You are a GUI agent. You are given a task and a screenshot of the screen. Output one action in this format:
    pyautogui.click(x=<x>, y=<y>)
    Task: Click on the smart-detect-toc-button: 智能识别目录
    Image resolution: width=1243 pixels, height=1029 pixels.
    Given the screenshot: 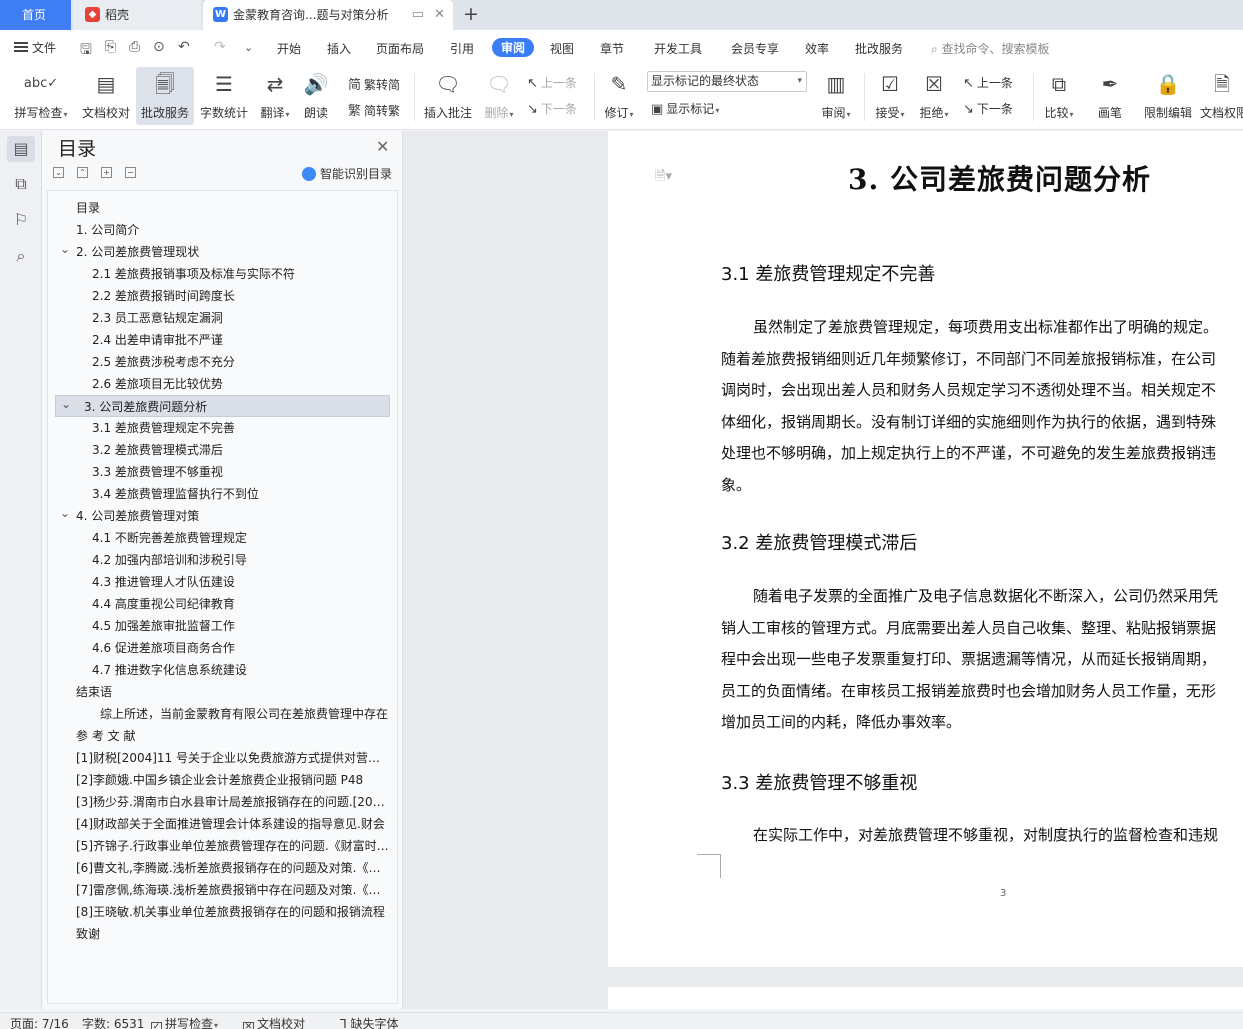 What is the action you would take?
    pyautogui.click(x=347, y=173)
    